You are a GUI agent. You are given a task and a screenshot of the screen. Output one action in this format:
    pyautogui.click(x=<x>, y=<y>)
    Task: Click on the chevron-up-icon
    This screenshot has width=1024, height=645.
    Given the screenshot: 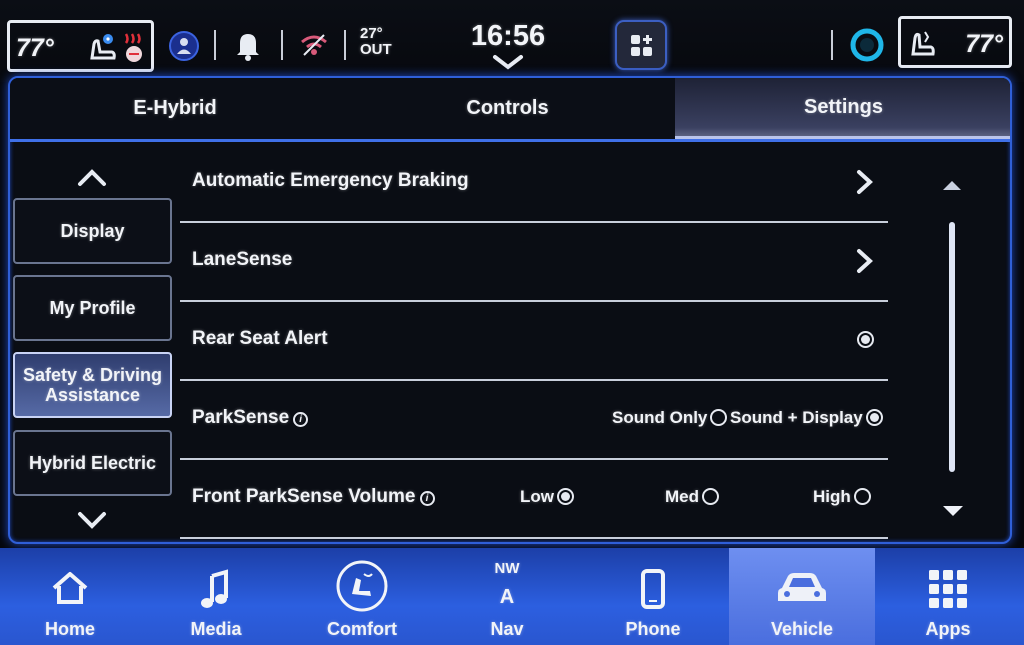 What is the action you would take?
    pyautogui.click(x=92, y=177)
    